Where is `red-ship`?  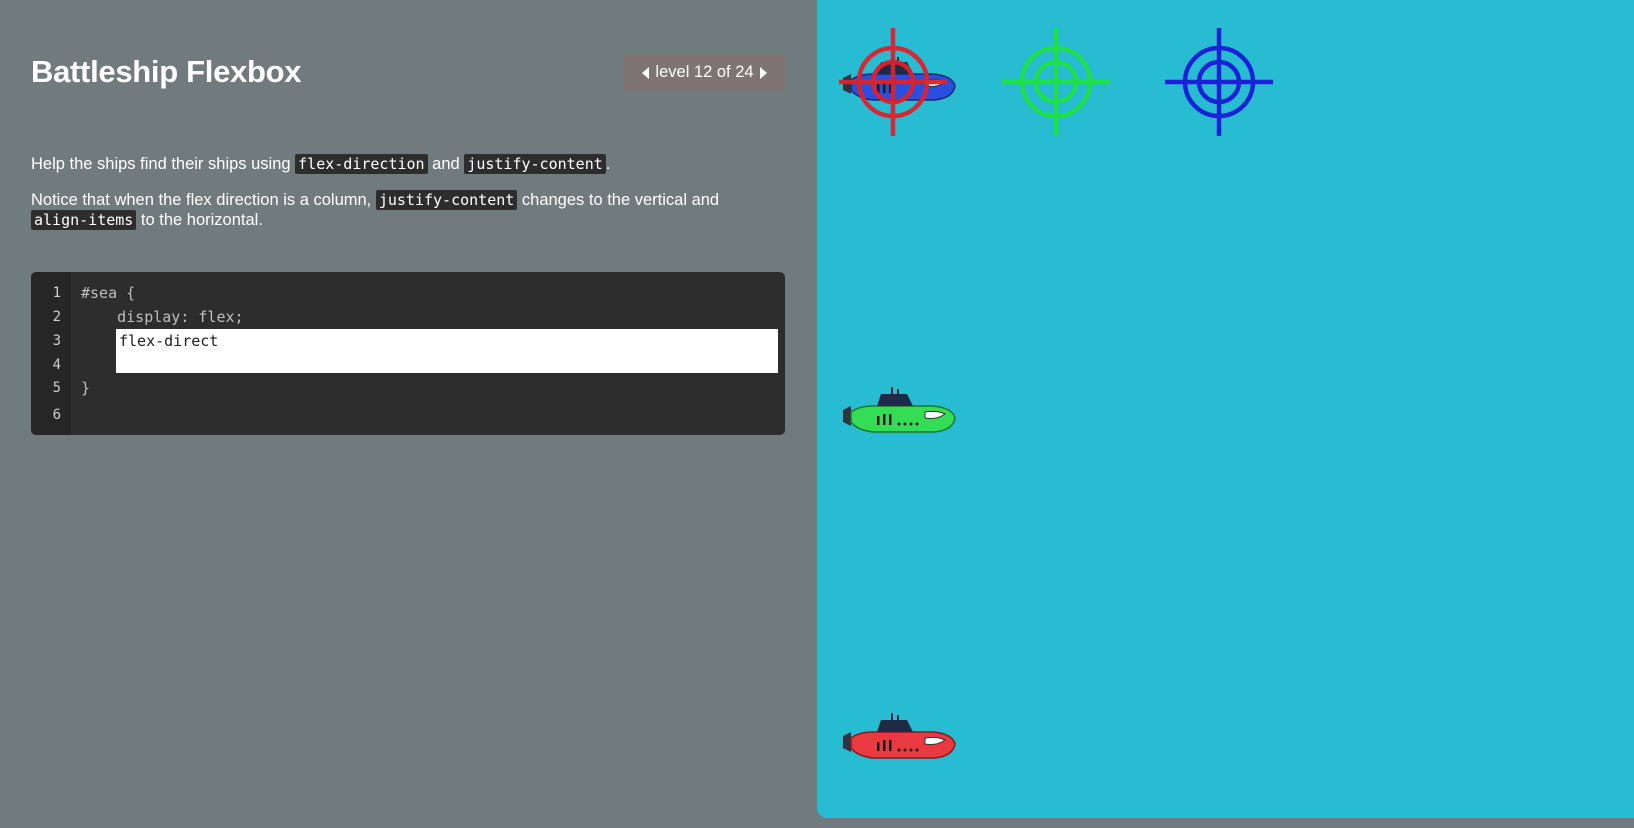
red-ship is located at coordinates (899, 736).